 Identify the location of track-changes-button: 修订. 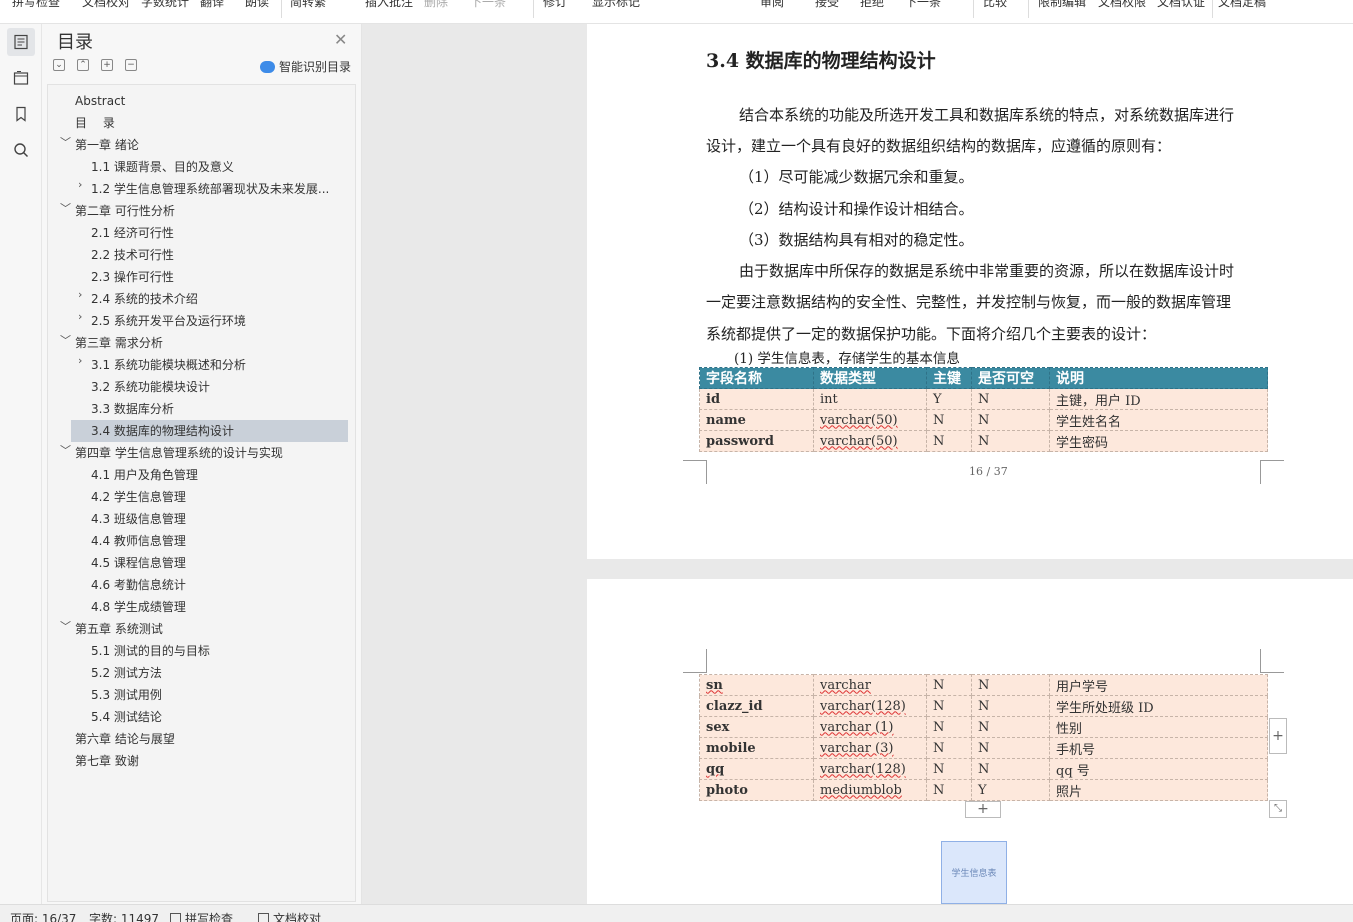
(555, 5).